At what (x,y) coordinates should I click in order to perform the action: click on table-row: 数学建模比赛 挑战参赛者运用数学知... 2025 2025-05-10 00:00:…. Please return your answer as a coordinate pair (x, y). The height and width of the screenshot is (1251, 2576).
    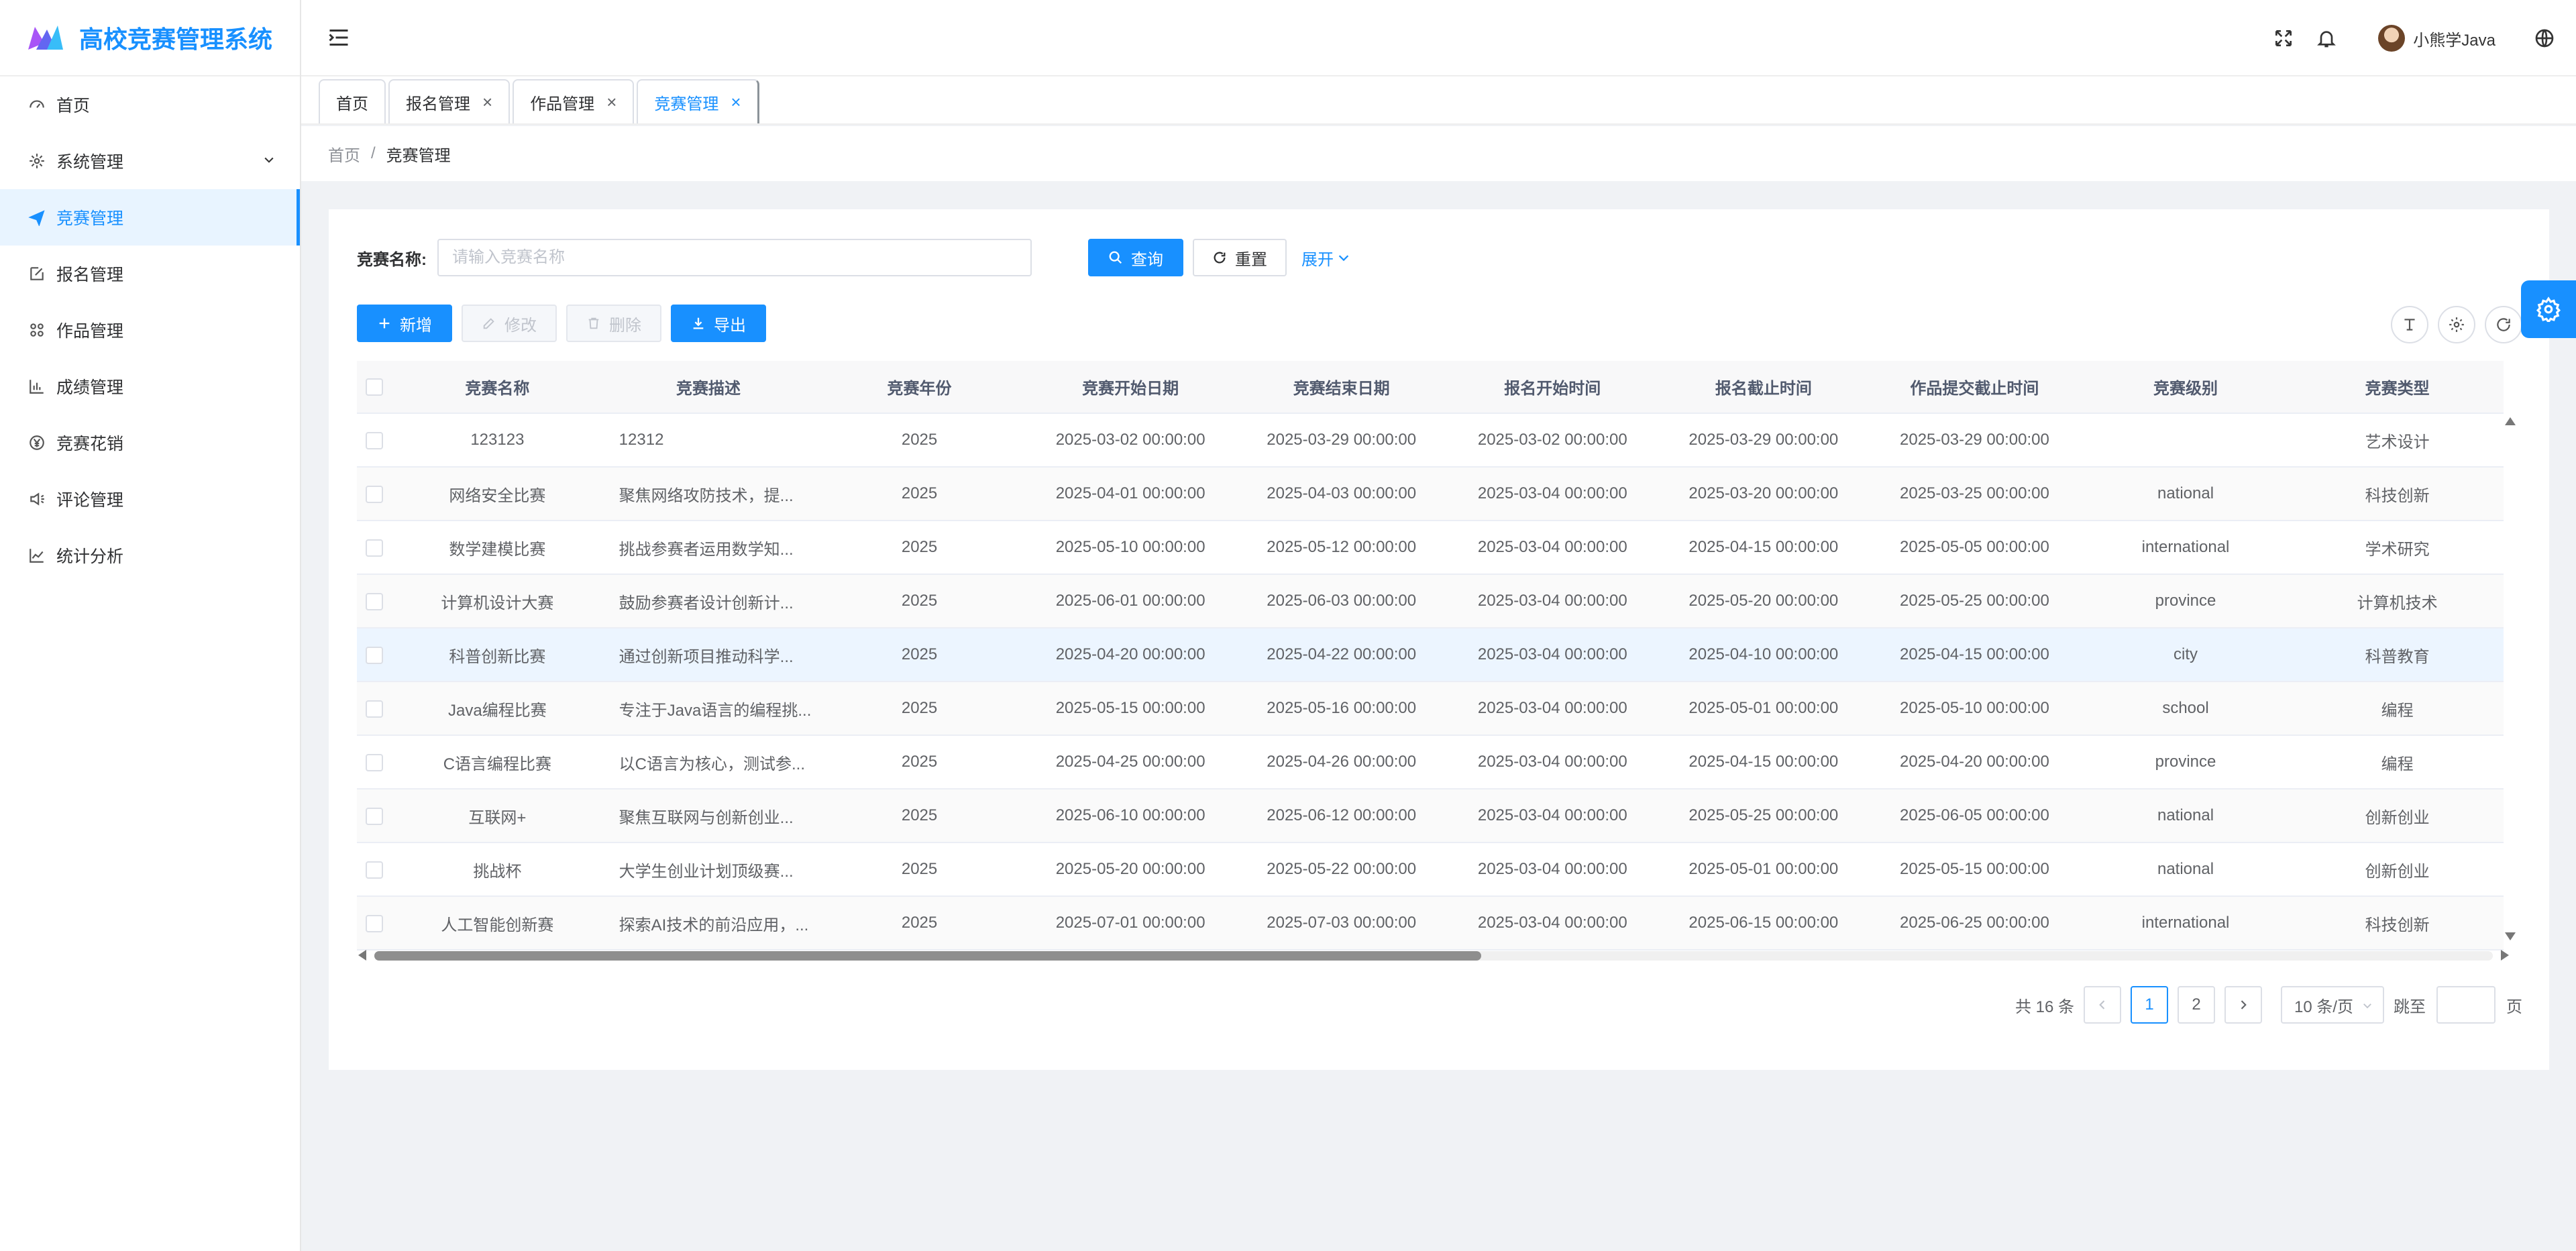
    Looking at the image, I should click on (1430, 548).